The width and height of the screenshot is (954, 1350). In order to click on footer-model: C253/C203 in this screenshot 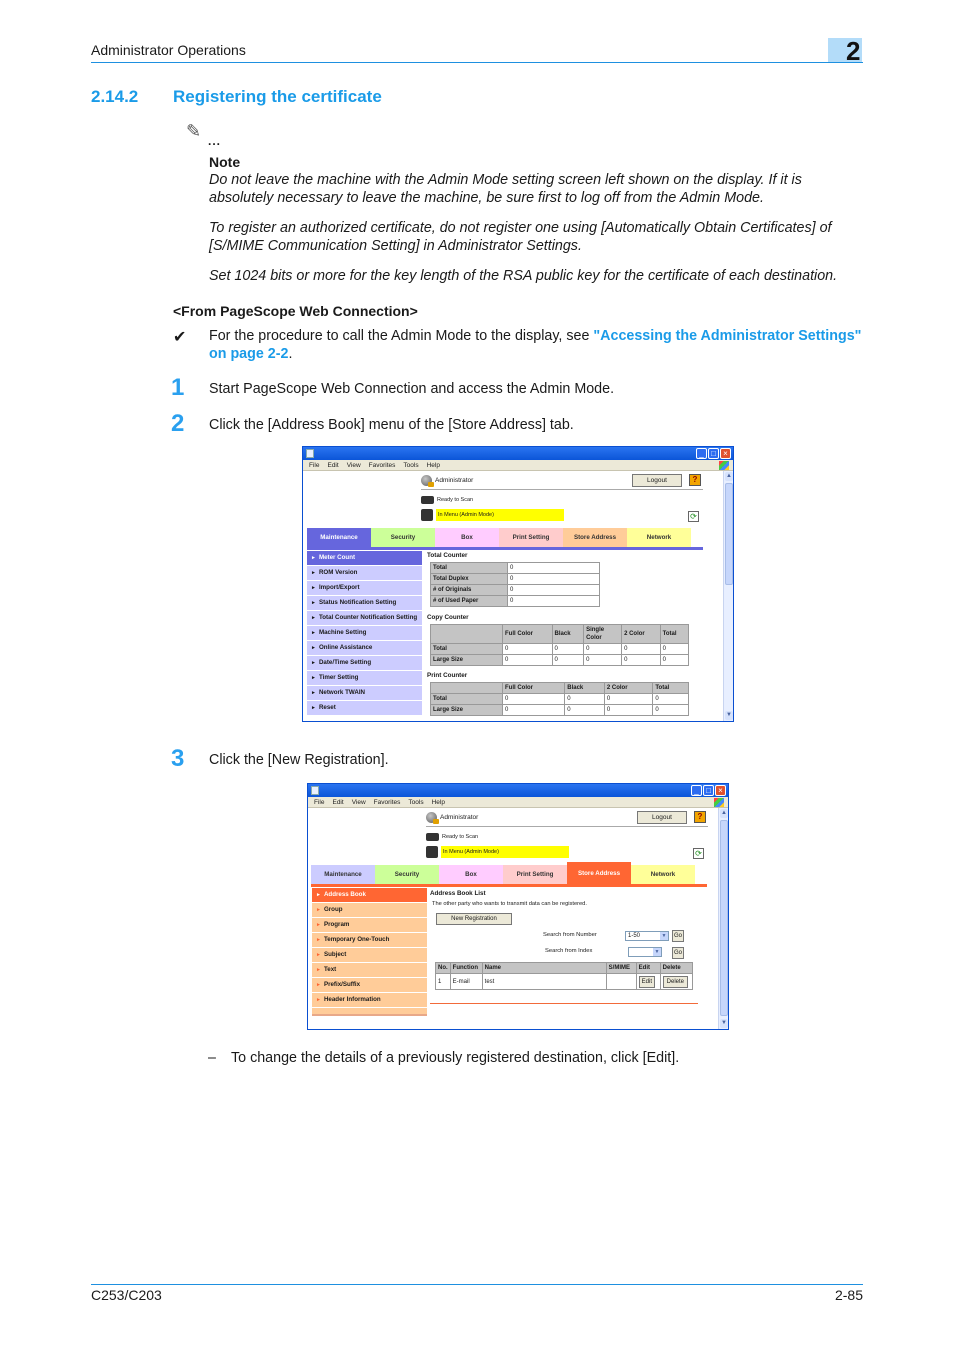, I will do `click(126, 1295)`.